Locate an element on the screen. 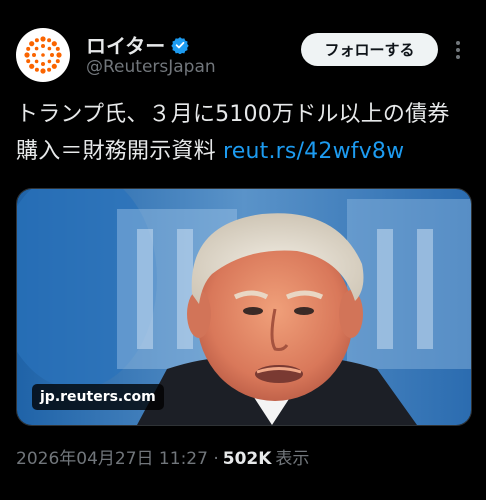  tweet-timestamp: 2026年04月27日 11:27 · is located at coordinates (117, 456).